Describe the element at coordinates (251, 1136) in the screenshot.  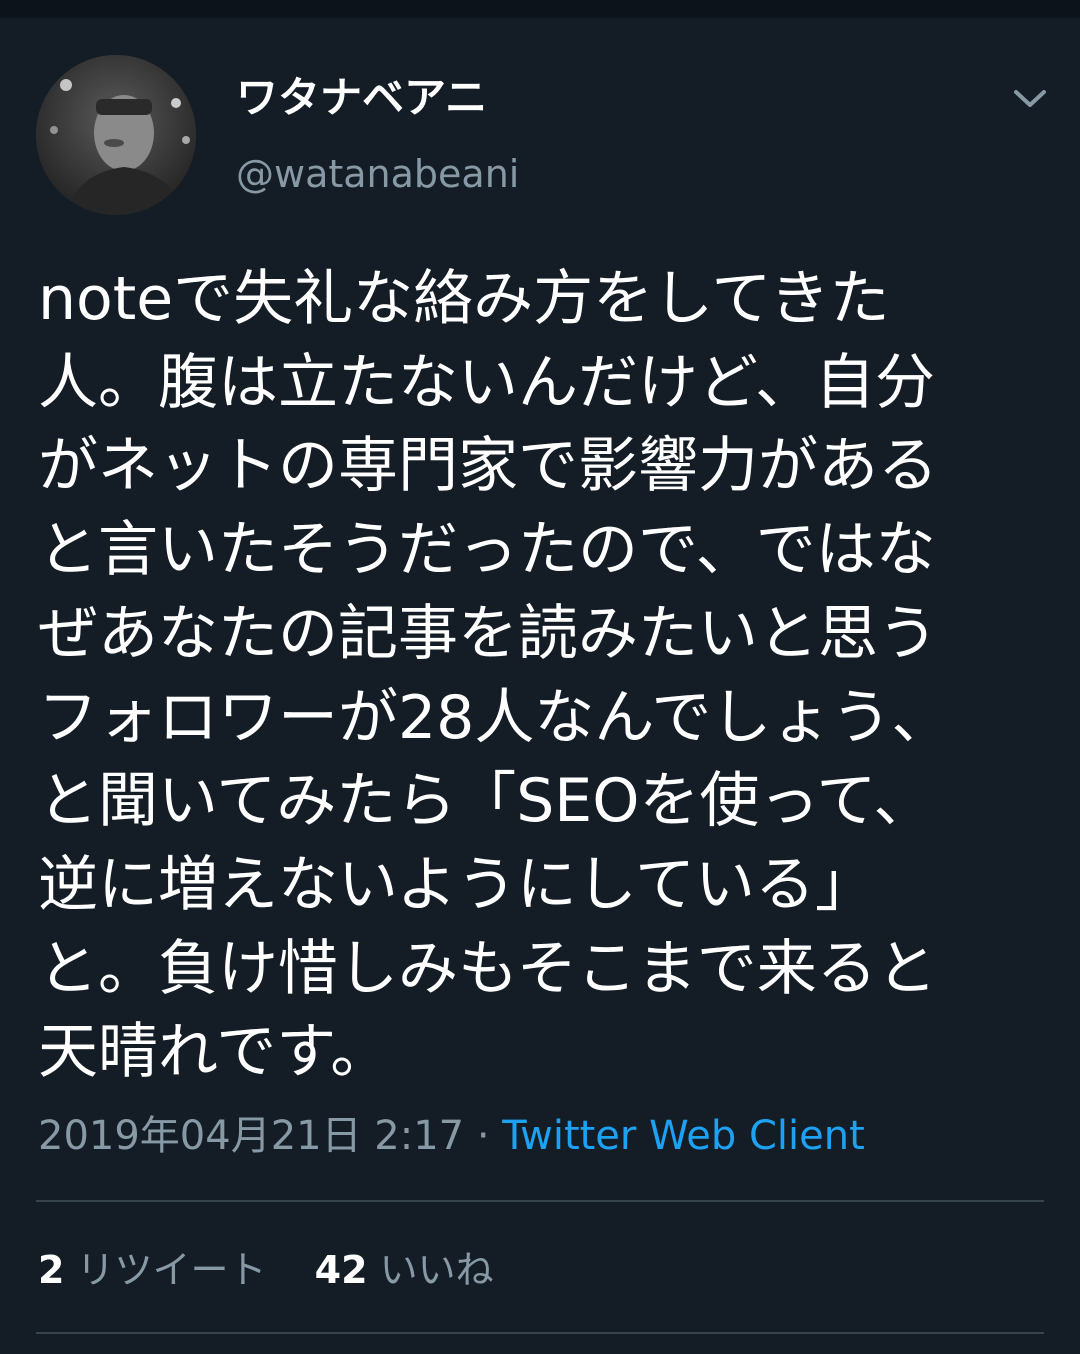
I see `tweet-timestamp: 2019年04月21日 2:17` at that location.